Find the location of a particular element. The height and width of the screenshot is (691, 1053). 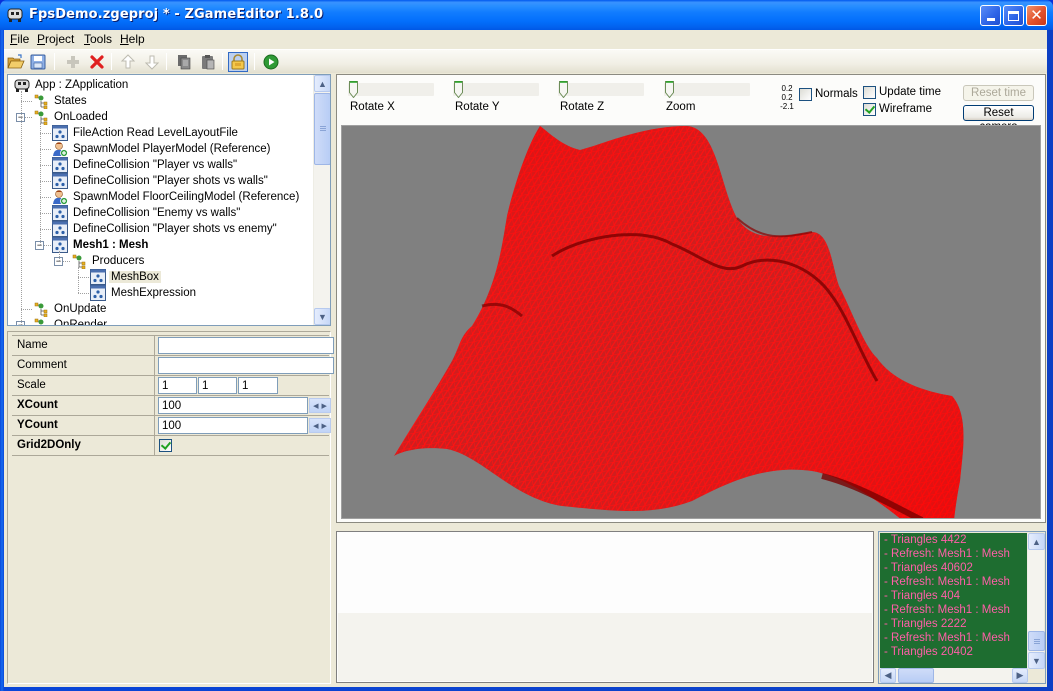

tree-item: App : ZApplication is located at coordinates (72, 85).